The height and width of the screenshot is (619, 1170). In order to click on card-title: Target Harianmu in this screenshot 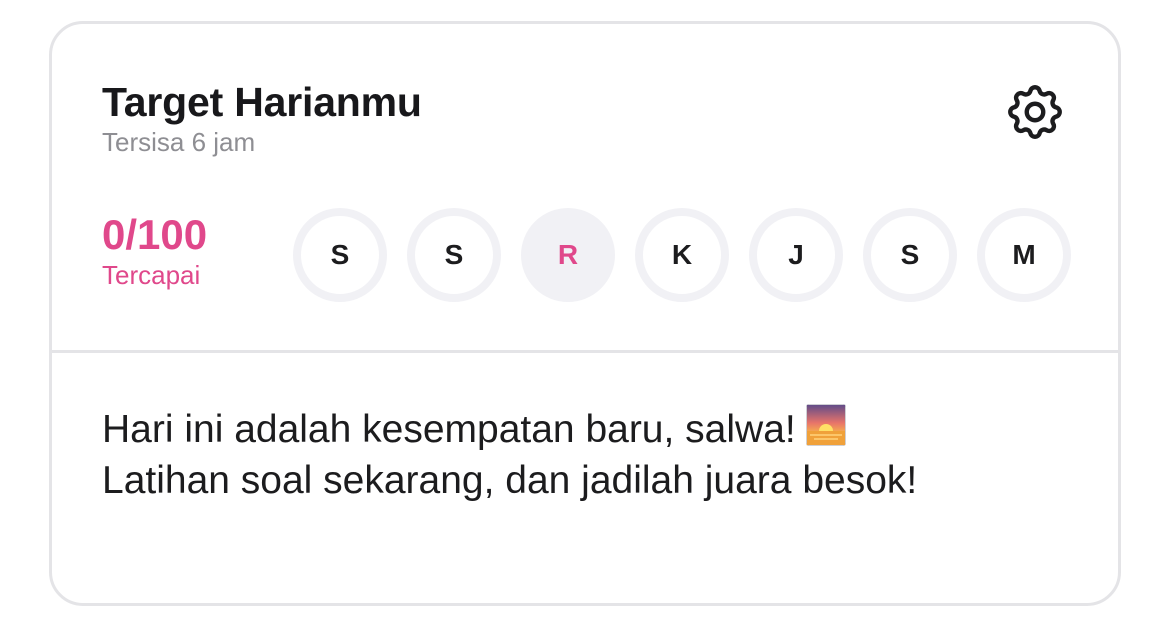, I will do `click(262, 102)`.